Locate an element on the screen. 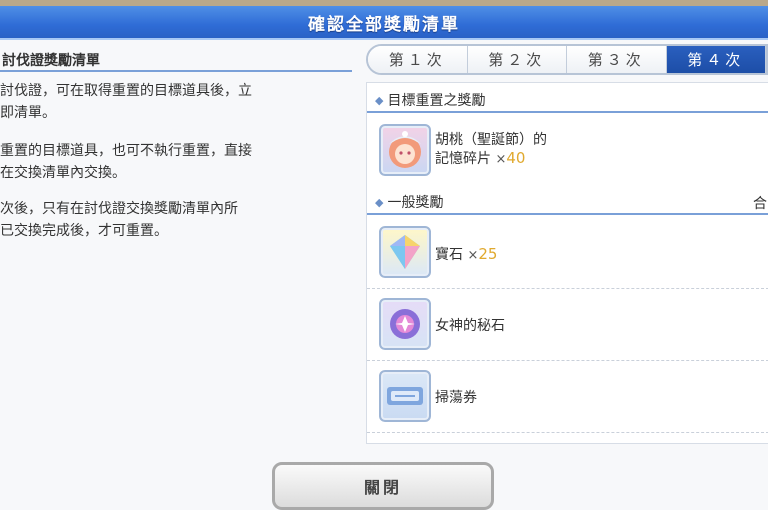  round-tabs: 第１次 第２次 第３次 第４次 is located at coordinates (567, 59).